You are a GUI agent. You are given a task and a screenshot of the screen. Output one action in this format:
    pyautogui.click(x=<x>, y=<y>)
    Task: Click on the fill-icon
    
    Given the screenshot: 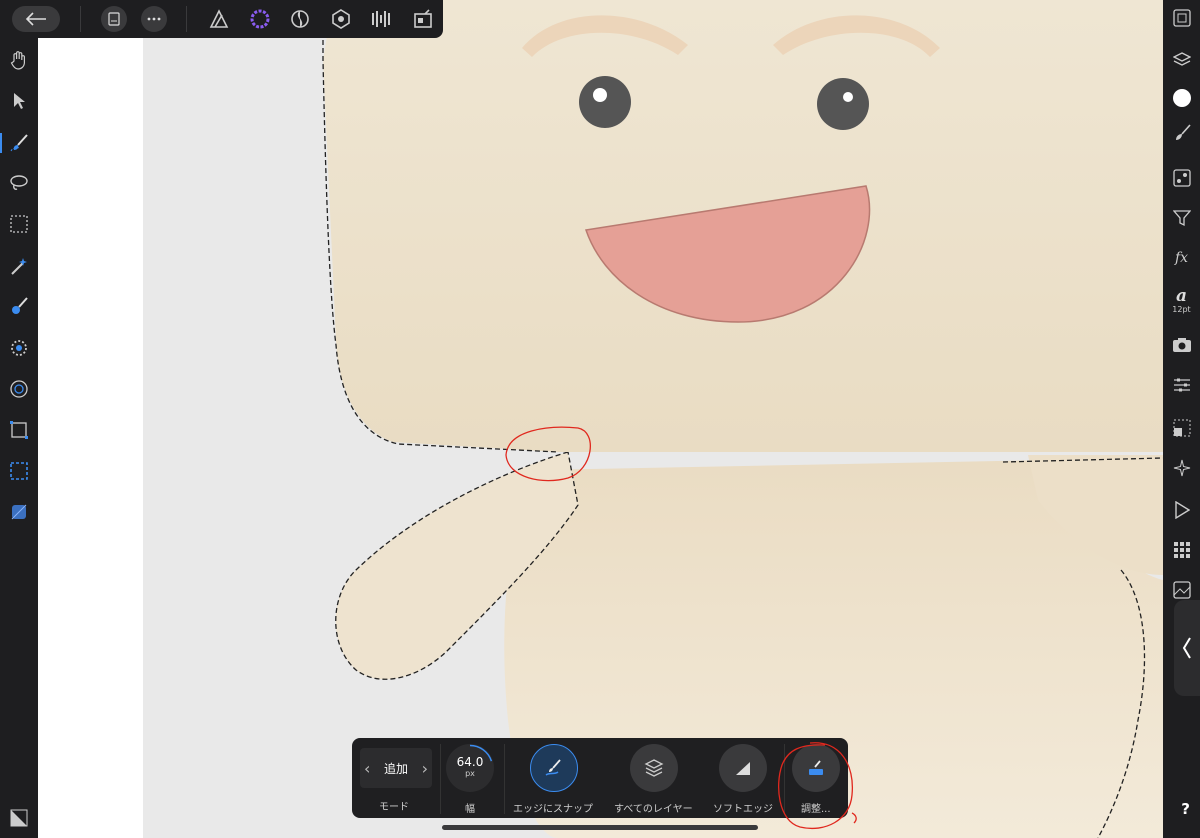 What is the action you would take?
    pyautogui.click(x=19, y=818)
    